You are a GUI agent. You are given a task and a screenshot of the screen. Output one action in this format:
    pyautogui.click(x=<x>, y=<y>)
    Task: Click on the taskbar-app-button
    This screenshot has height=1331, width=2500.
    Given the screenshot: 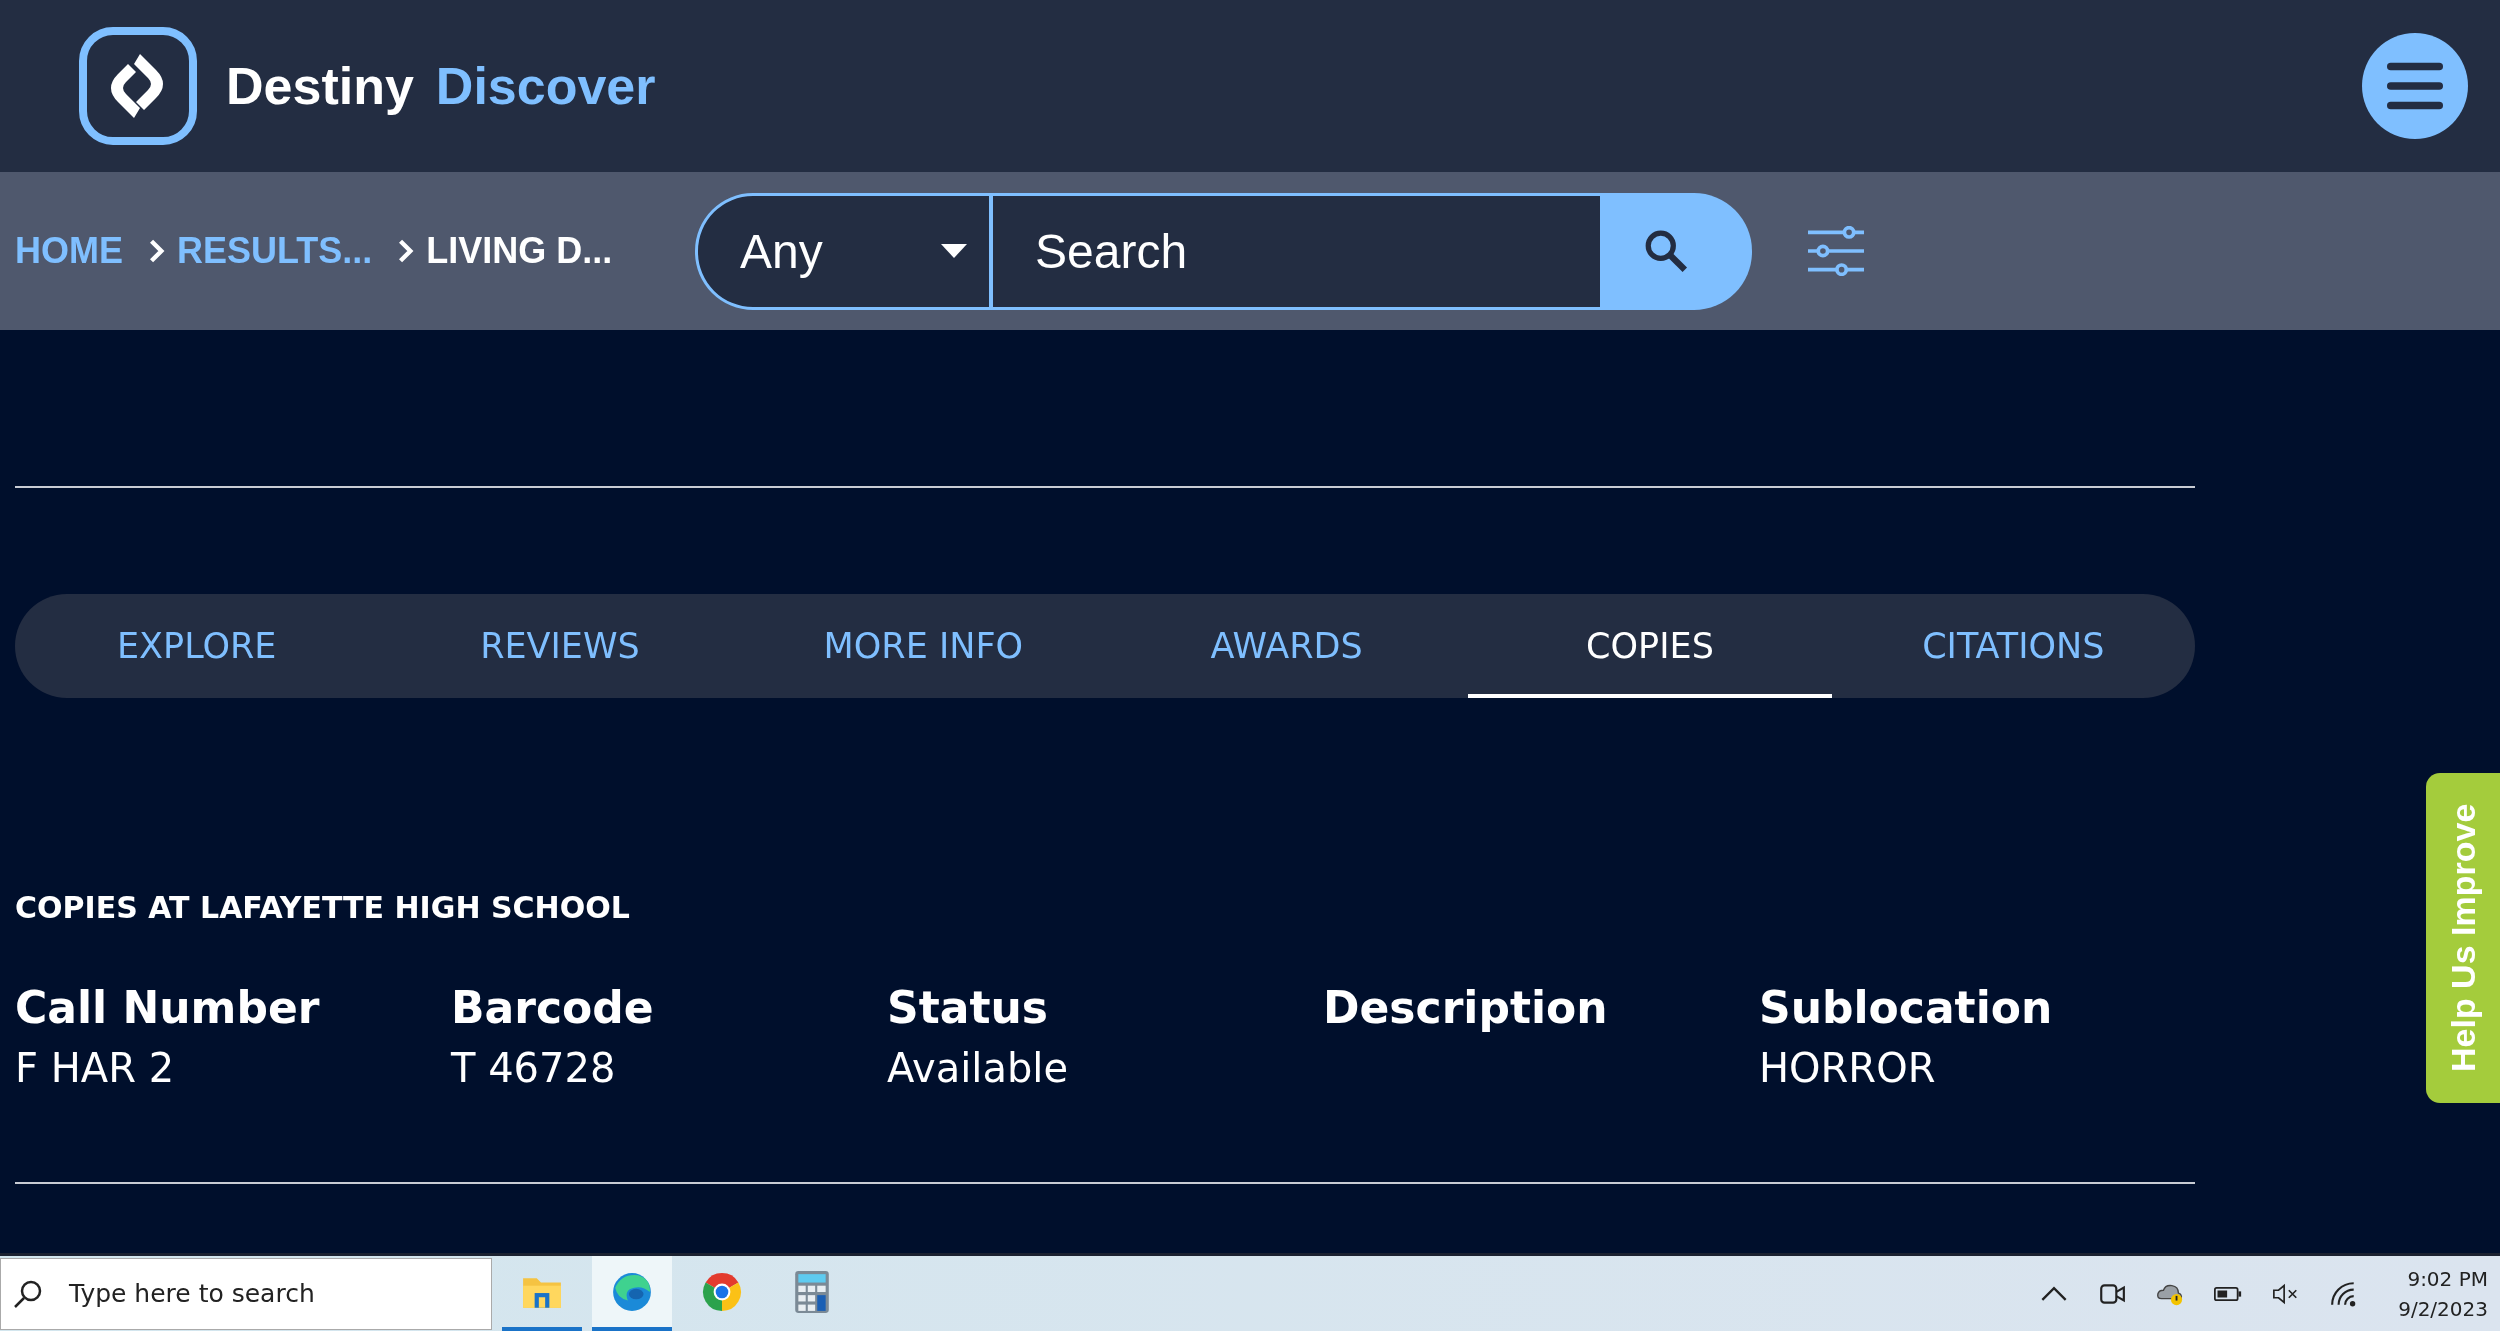 What is the action you would take?
    pyautogui.click(x=632, y=1293)
    